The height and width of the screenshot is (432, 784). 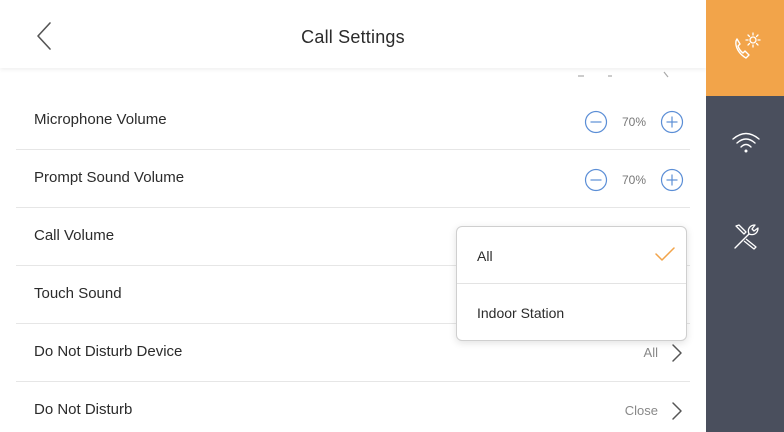 I want to click on row-do-not-disturb: Do Not Disturb Close, so click(x=353, y=407).